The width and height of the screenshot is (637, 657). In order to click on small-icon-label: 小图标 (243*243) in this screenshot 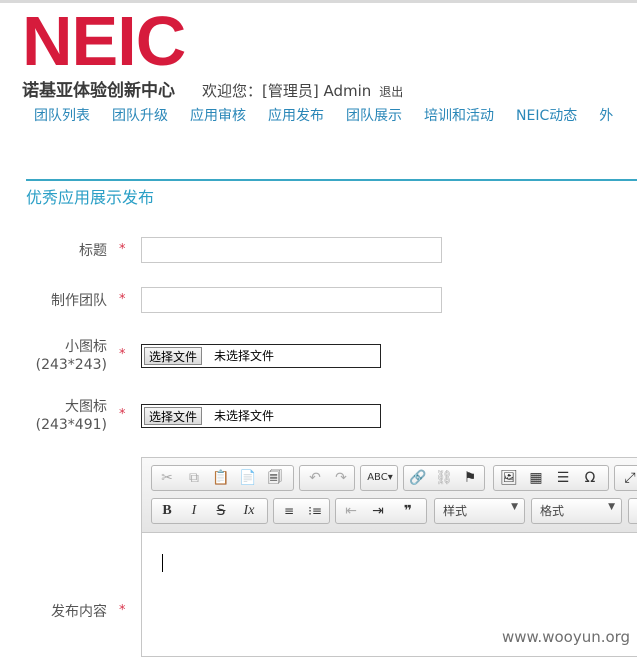, I will do `click(66, 356)`.